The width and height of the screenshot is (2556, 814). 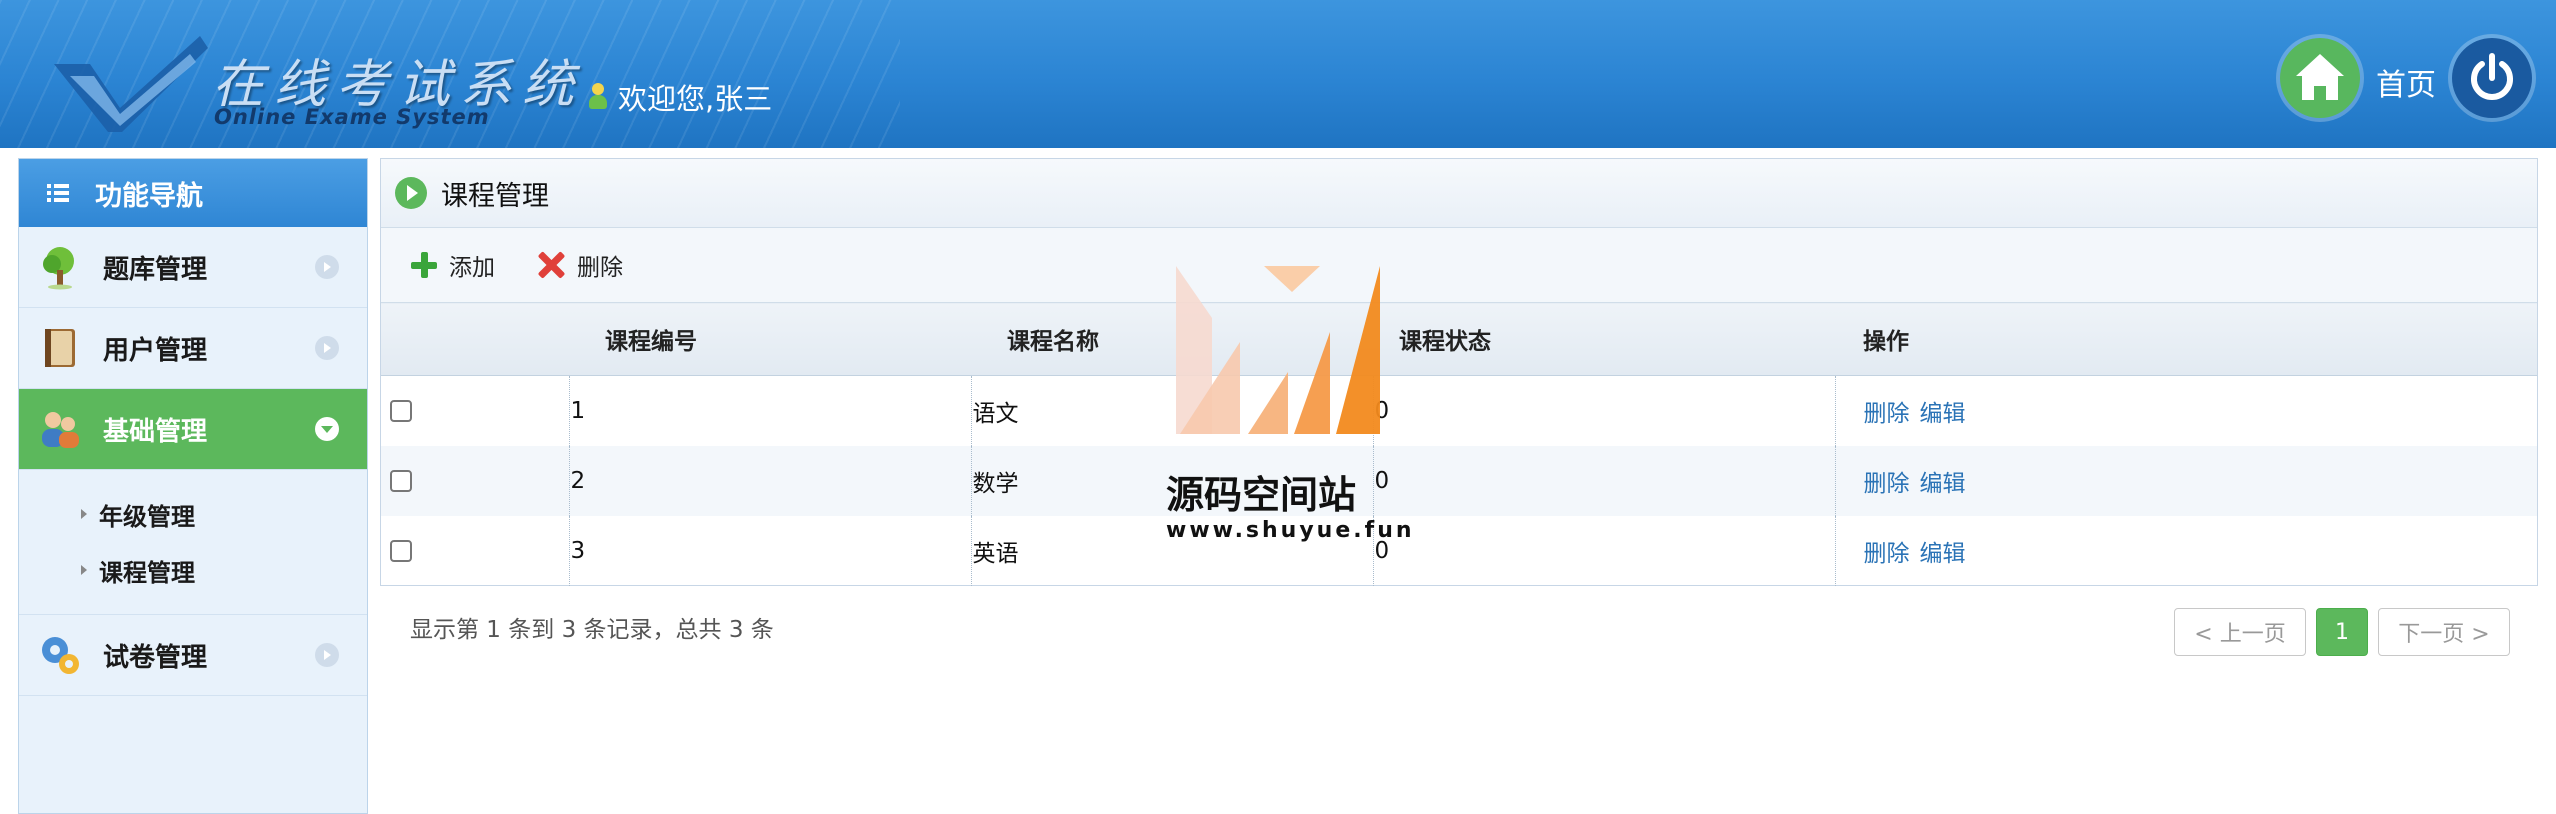 What do you see at coordinates (592, 630) in the screenshot?
I see `record-summary: 显示第 1 条到 3 条记录，总共 3 条` at bounding box center [592, 630].